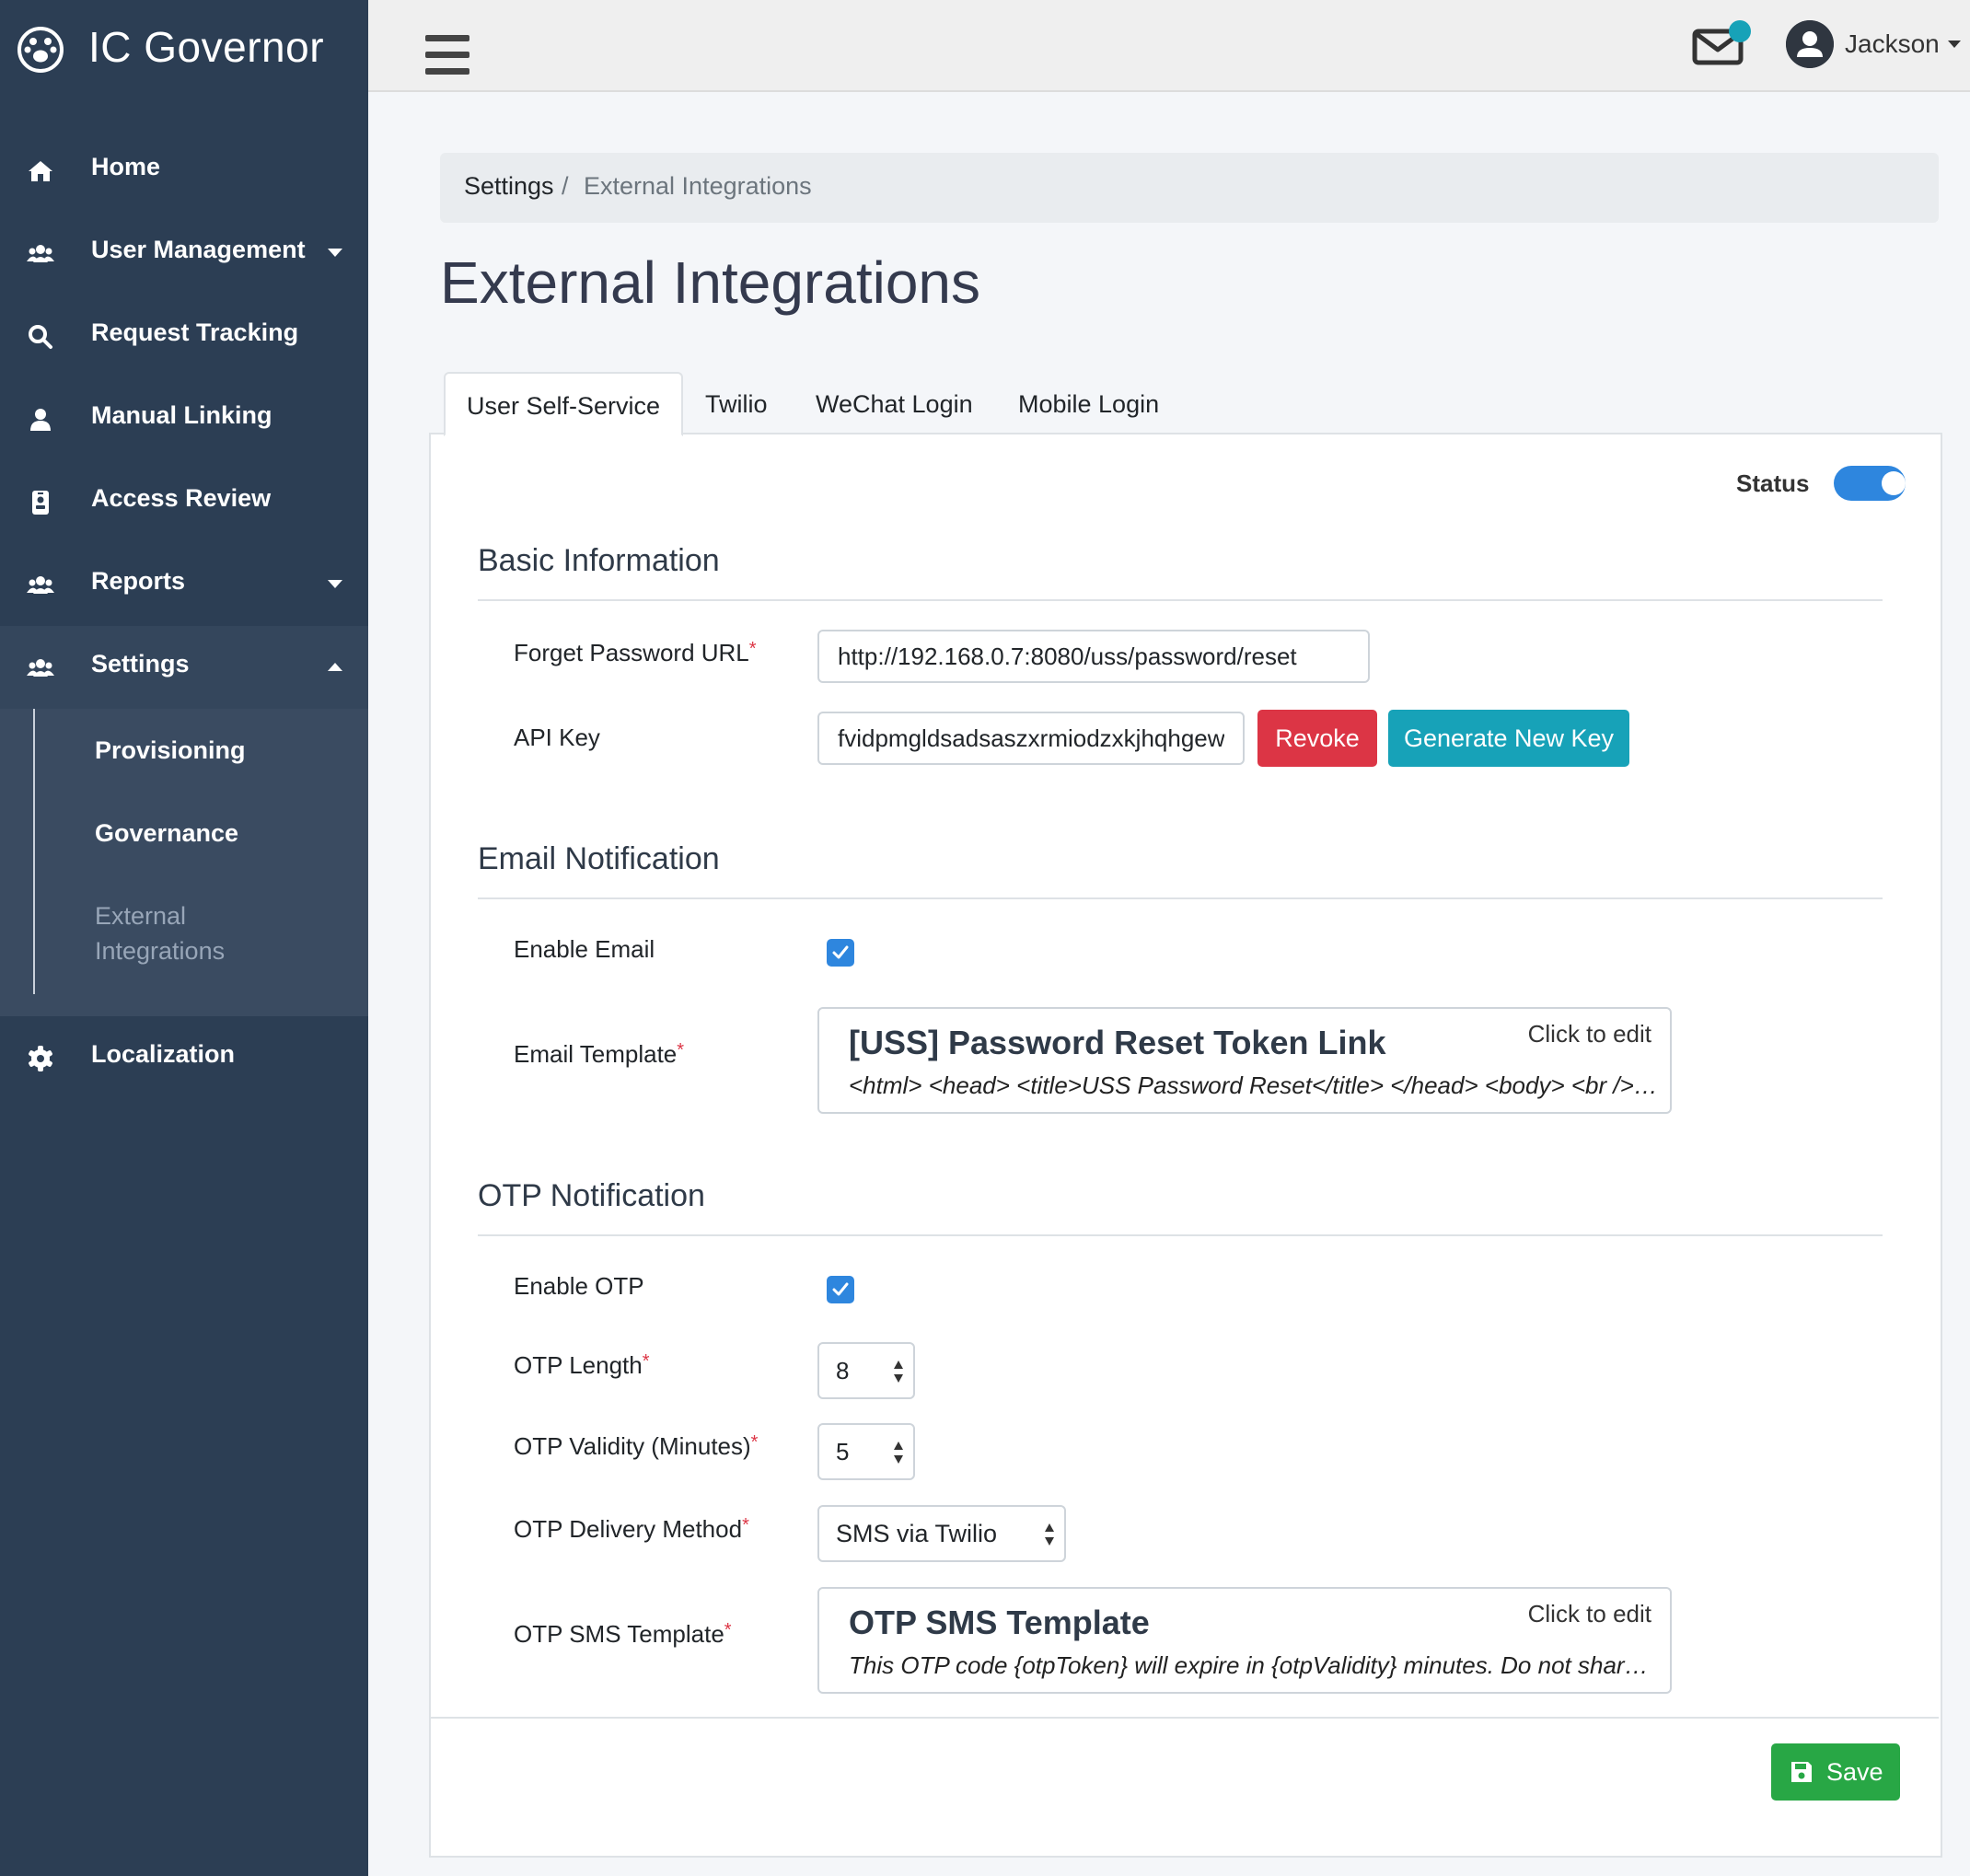 This screenshot has width=1970, height=1876. Describe the element at coordinates (447, 55) in the screenshot. I see `menu-toggle-icon` at that location.